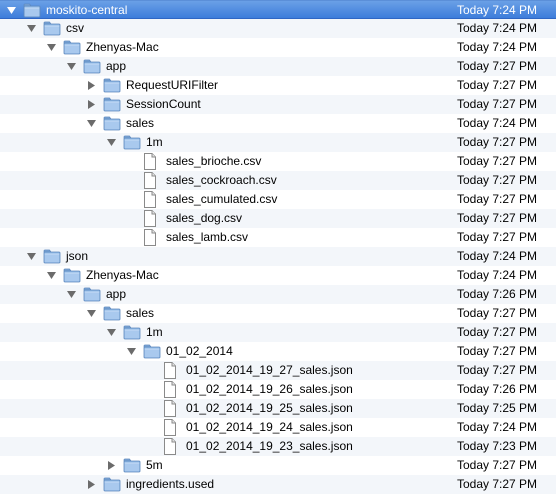  I want to click on file-row: 01_02_2014_19_26_sales.json Today 7:26 PM, so click(278, 389).